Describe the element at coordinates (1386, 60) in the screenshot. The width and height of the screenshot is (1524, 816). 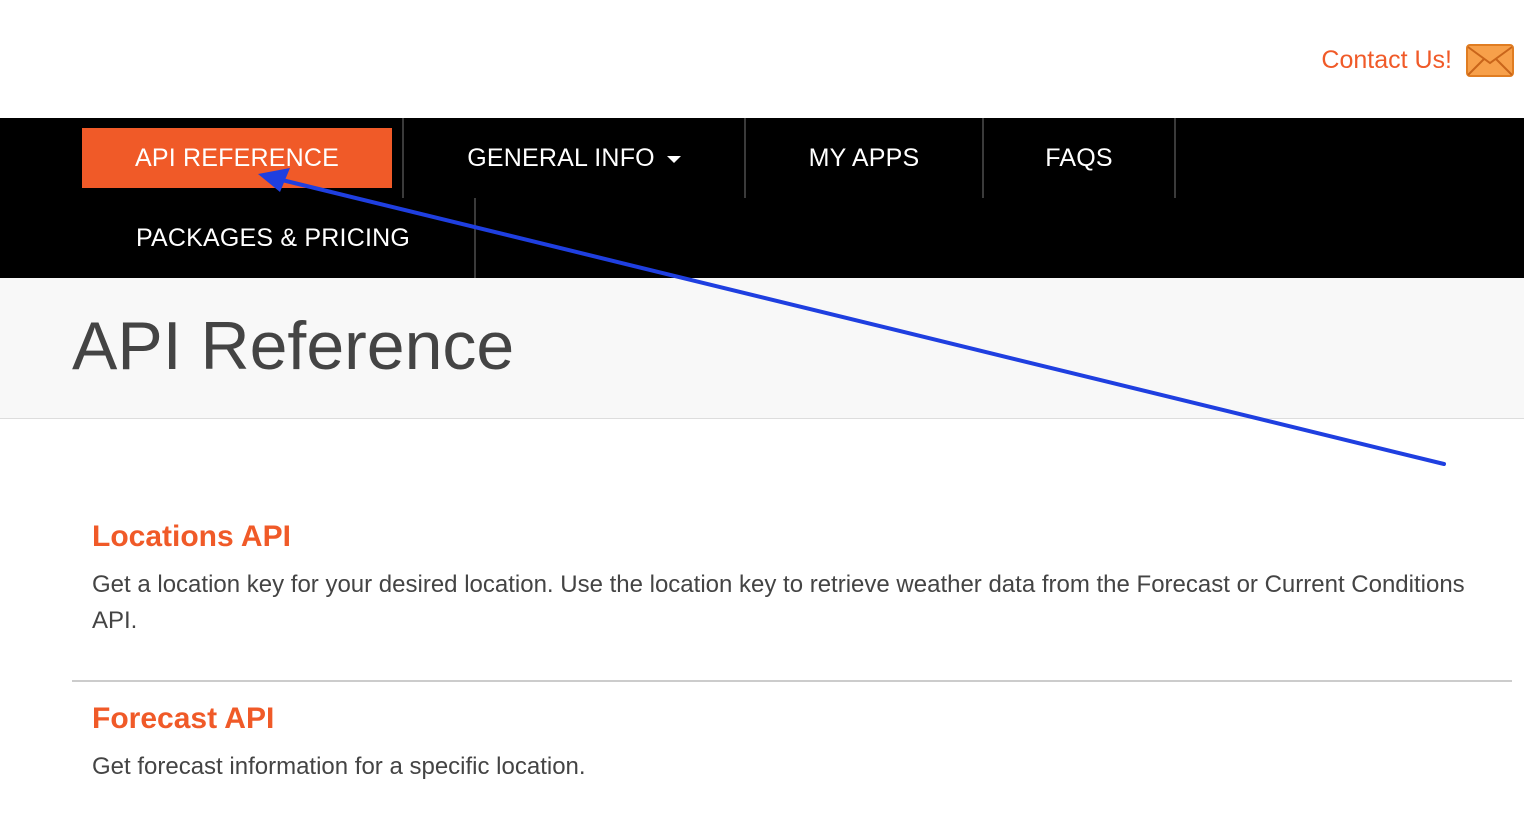
I see `contact-us-label: Contact Us!` at that location.